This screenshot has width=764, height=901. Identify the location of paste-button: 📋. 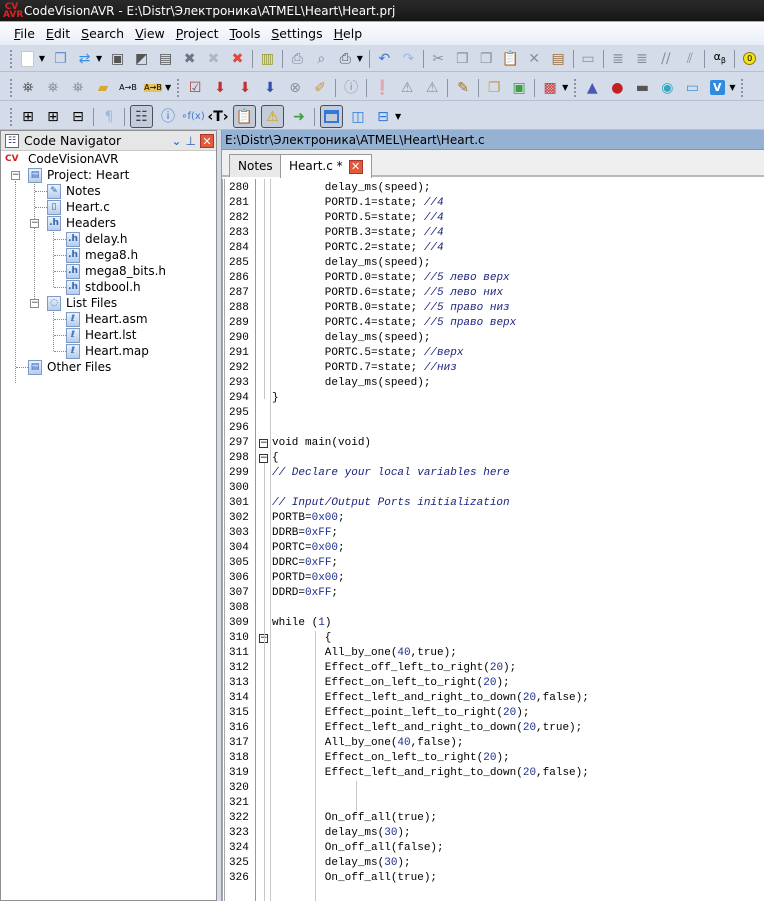
(510, 59).